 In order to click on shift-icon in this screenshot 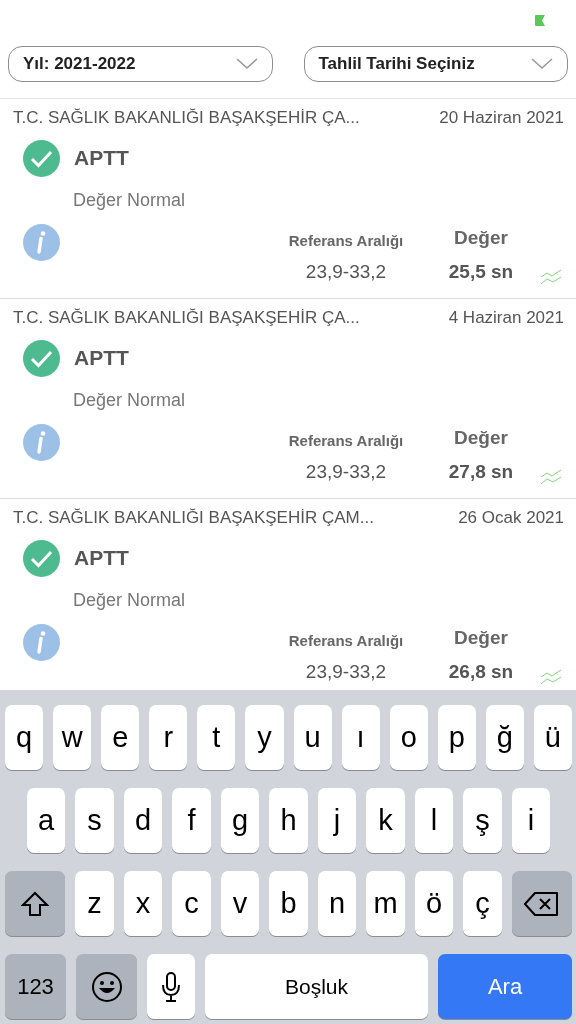, I will do `click(35, 903)`.